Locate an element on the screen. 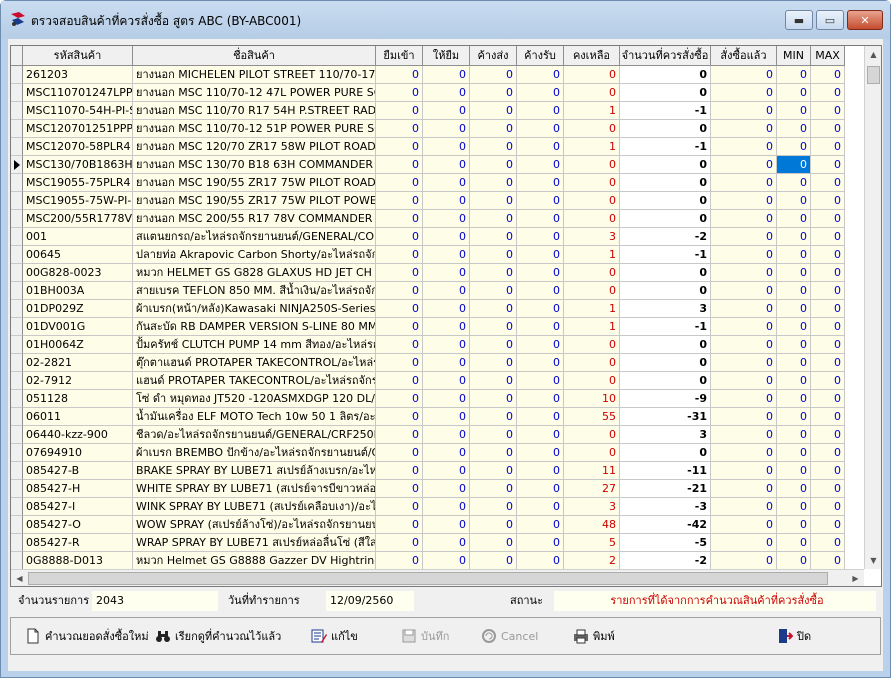 The width and height of the screenshot is (891, 678). cell-remaining: 0 is located at coordinates (592, 93).